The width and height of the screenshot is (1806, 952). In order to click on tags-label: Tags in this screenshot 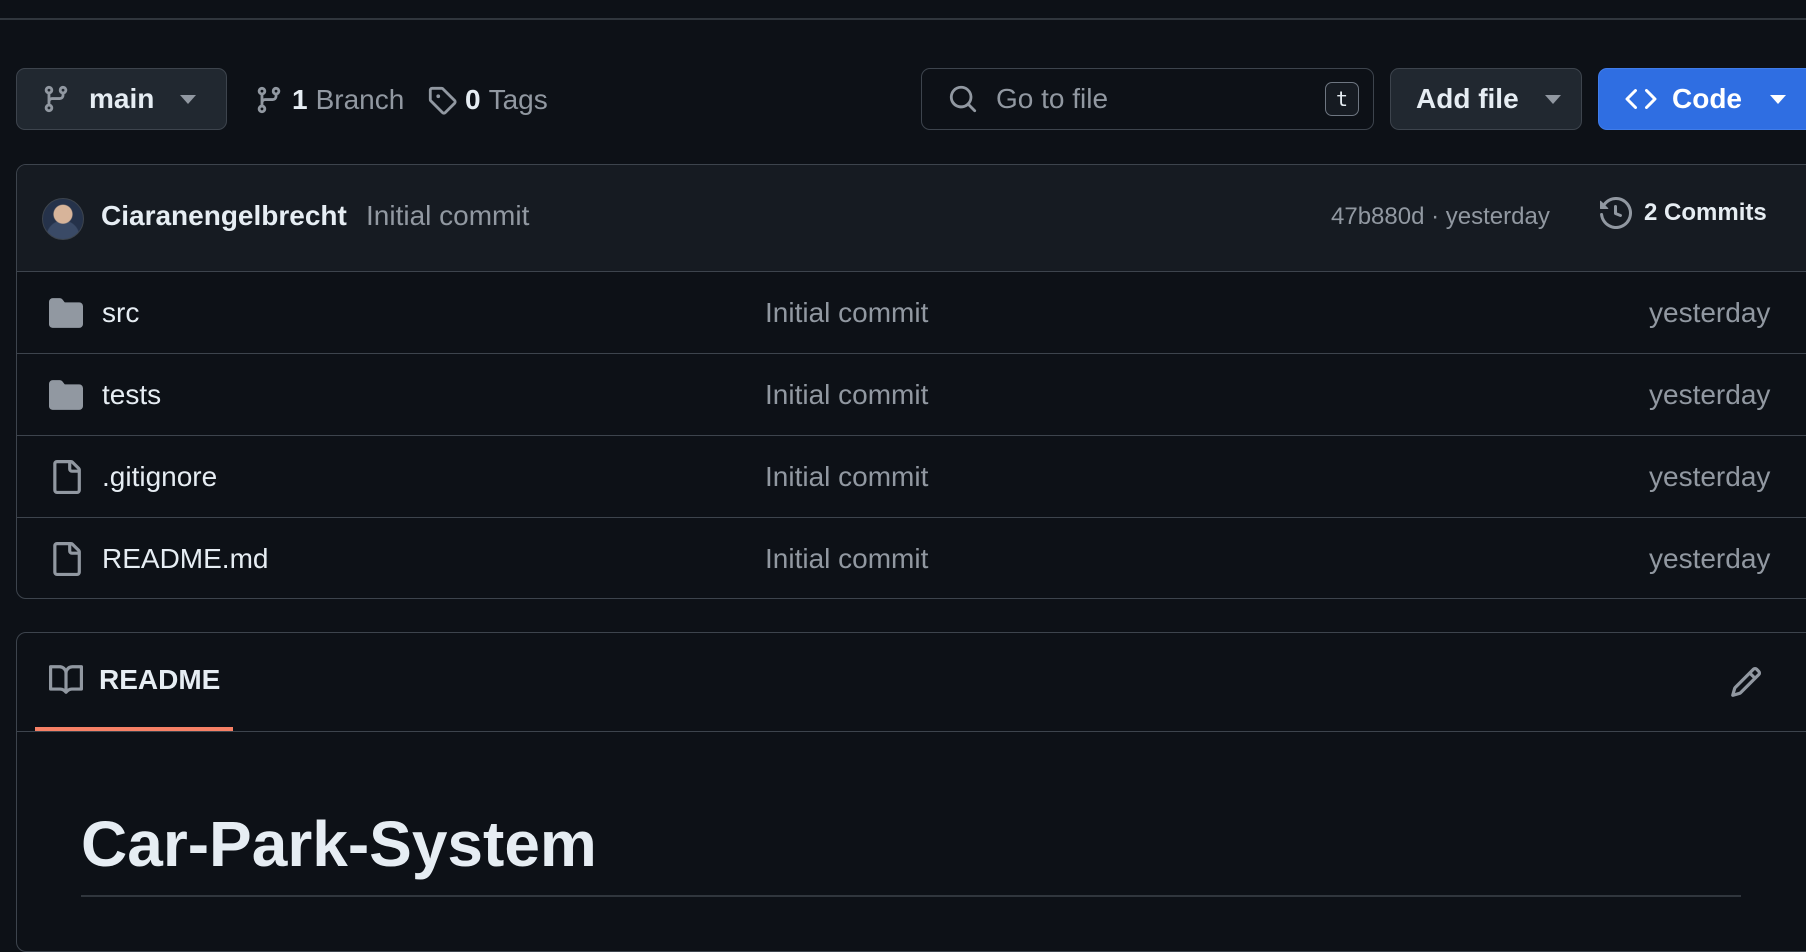, I will do `click(518, 99)`.